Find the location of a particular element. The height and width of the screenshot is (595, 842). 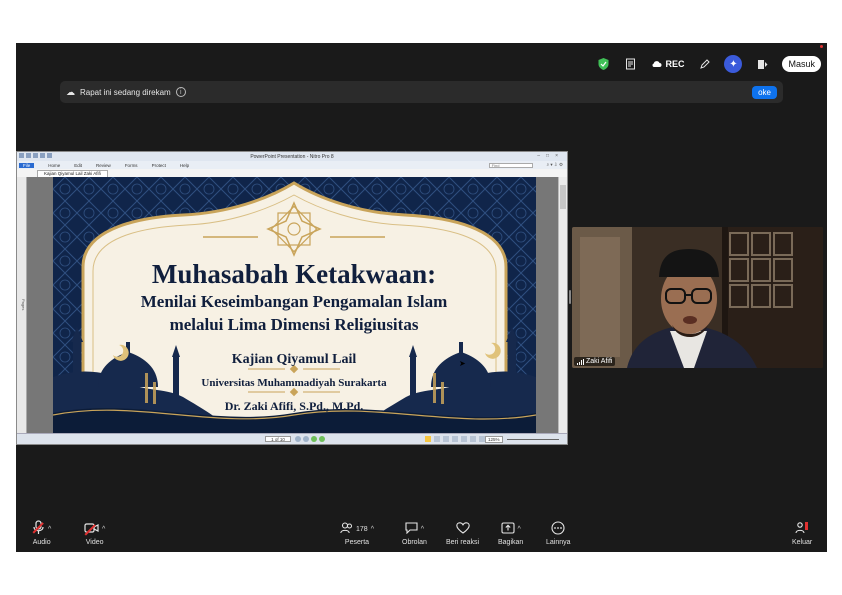

document-tab: Kajian Qiyamul Lail Zaki Afifi is located at coordinates (72, 173).